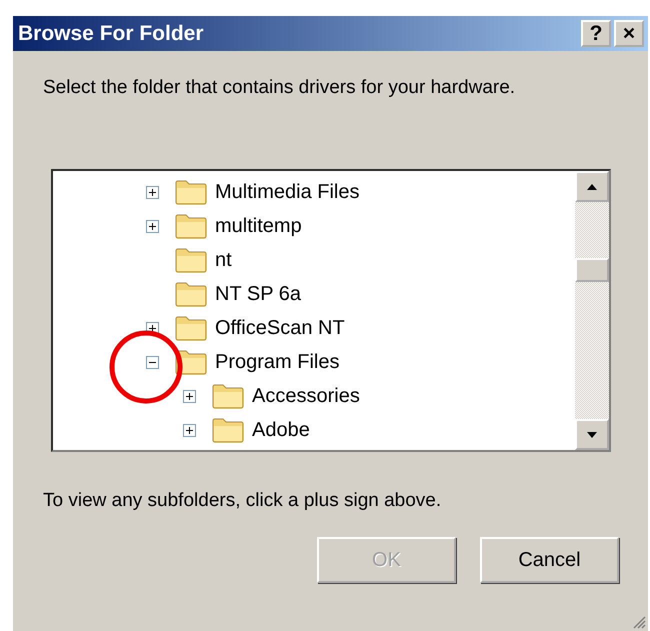 The width and height of the screenshot is (650, 631). What do you see at coordinates (223, 260) in the screenshot?
I see `folder-name: nt` at bounding box center [223, 260].